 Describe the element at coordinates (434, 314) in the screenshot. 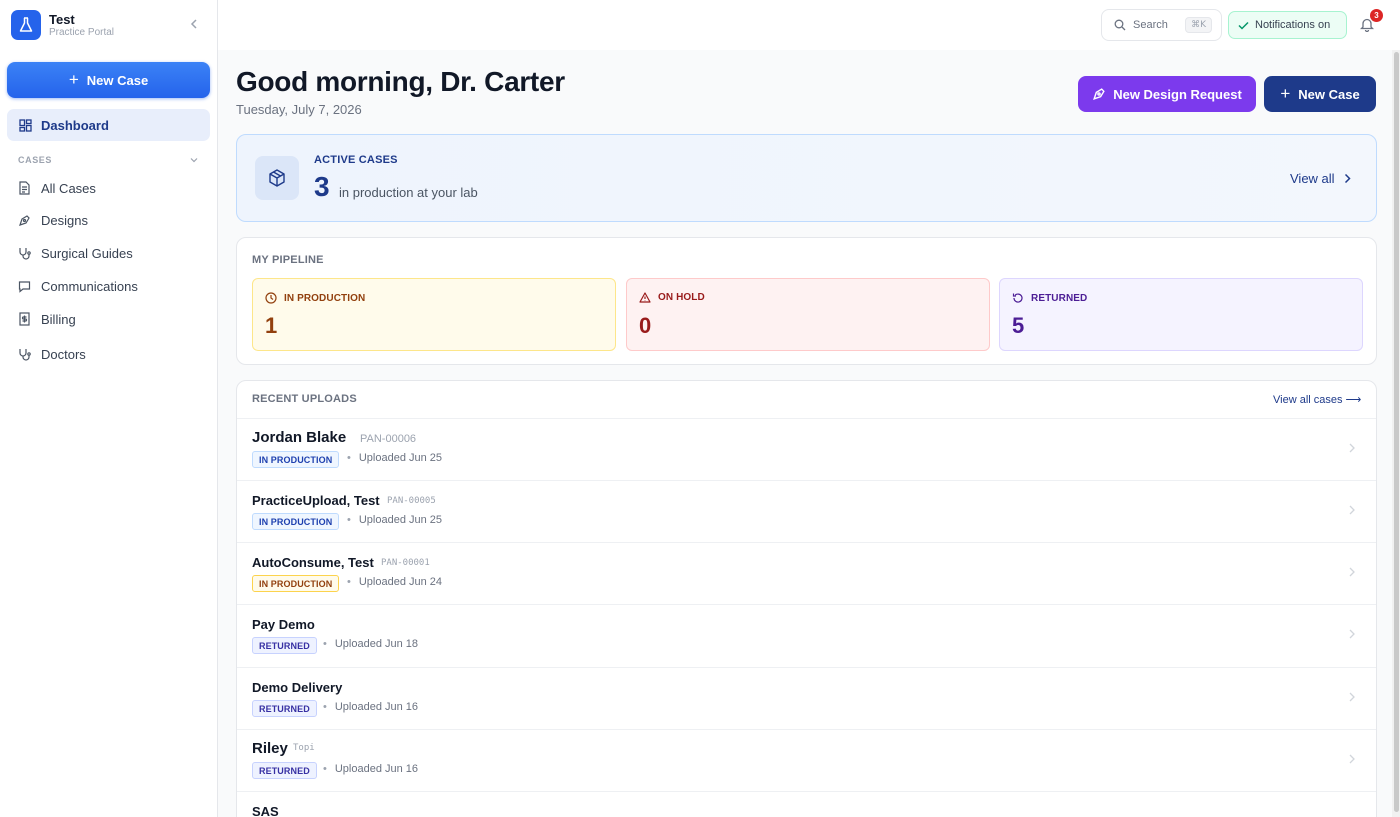

I see `pipeline-card-in-production: IN PRODUCTION 1` at that location.